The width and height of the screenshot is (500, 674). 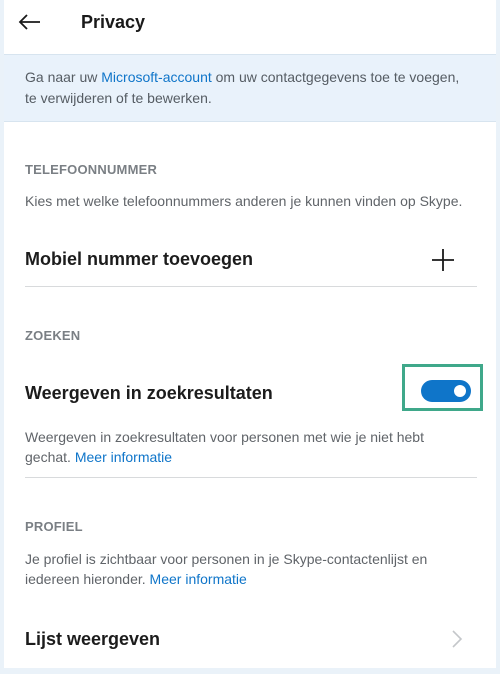 I want to click on add-mobile-number-button, so click(x=443, y=260).